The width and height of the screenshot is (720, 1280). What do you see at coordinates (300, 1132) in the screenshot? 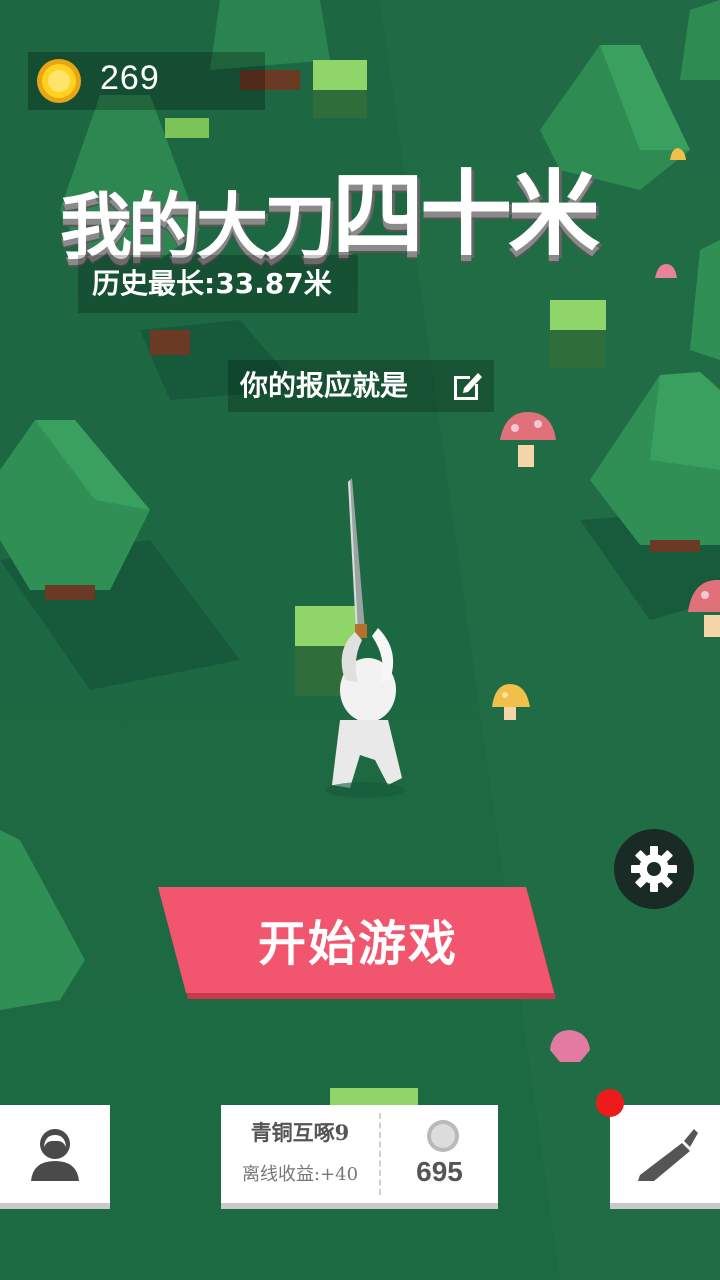
I see `rank-title: 青铜互啄9` at bounding box center [300, 1132].